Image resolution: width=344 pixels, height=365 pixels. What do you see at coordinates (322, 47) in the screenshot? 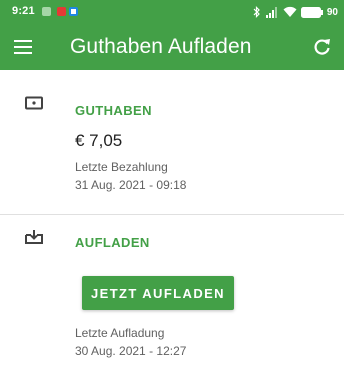
I see `refresh-icon` at bounding box center [322, 47].